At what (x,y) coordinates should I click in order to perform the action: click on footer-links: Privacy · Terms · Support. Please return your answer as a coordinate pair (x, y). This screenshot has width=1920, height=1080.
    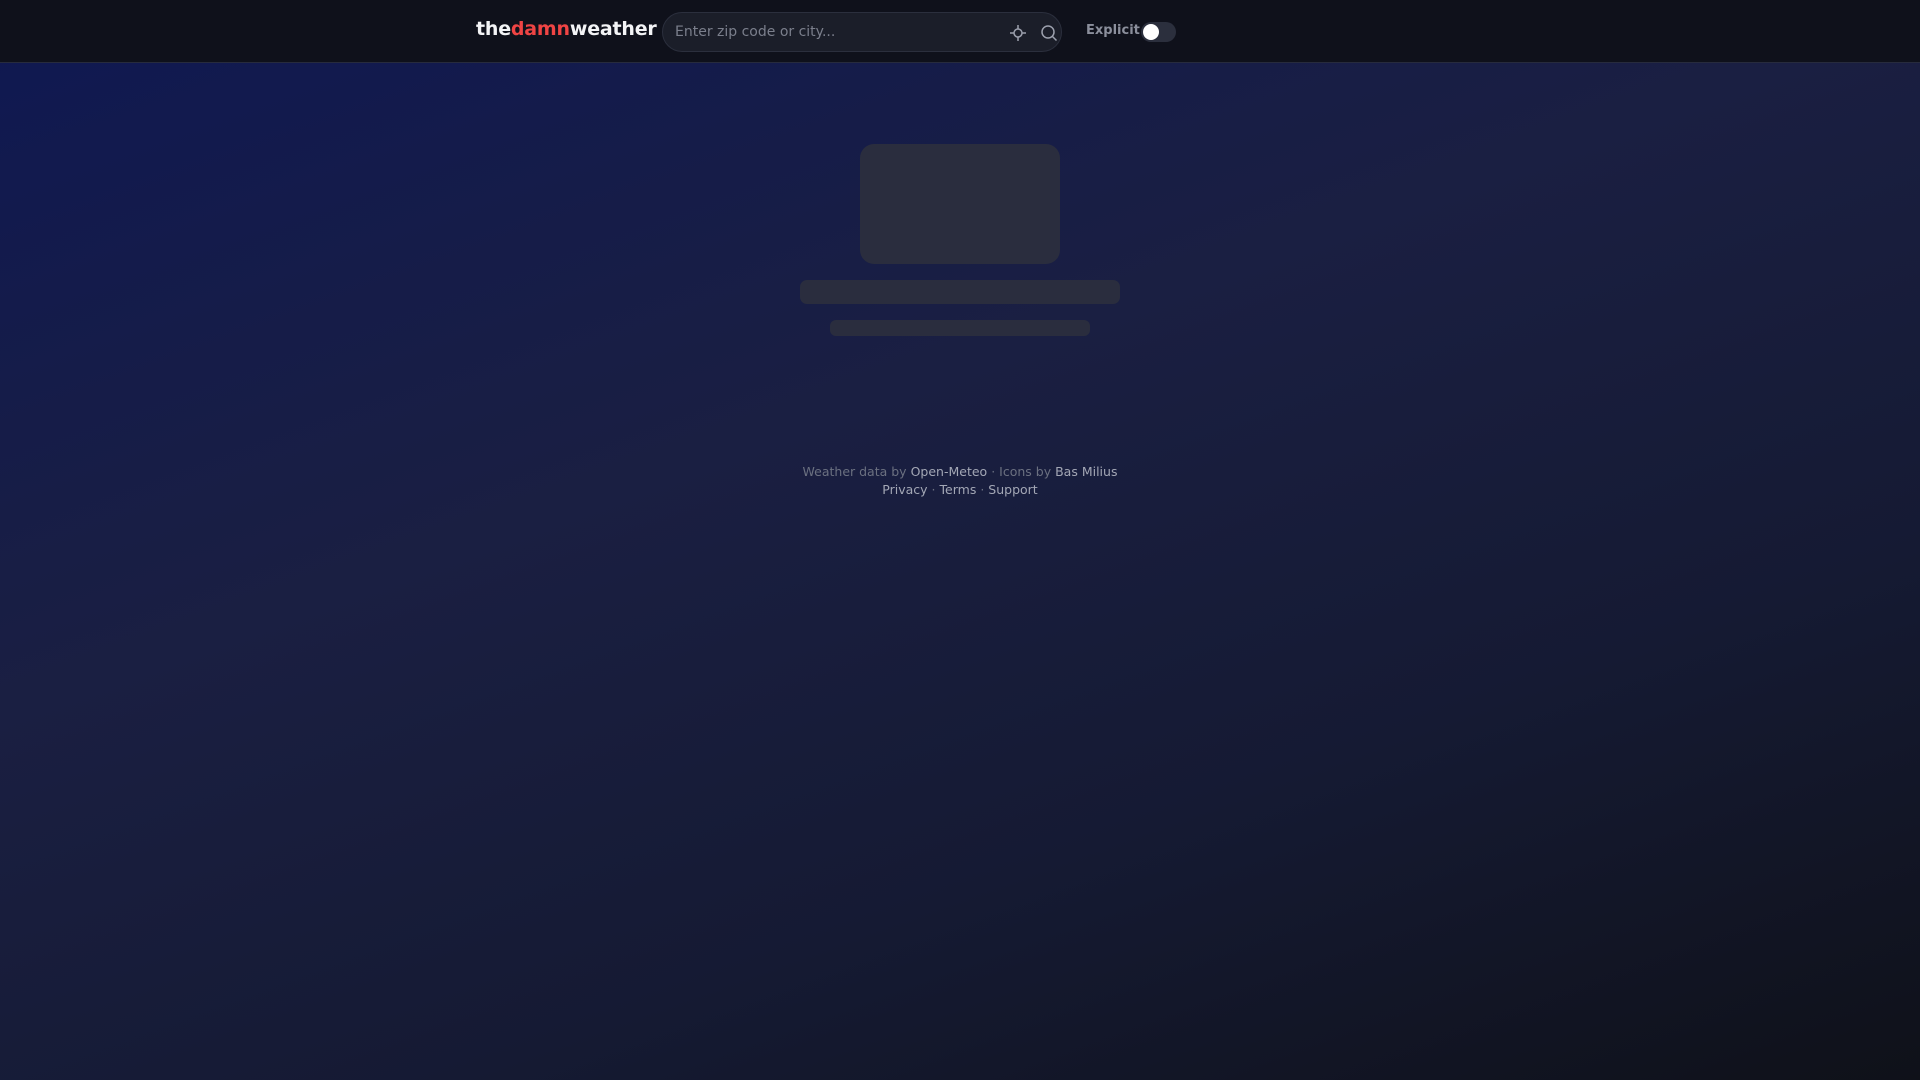
    Looking at the image, I should click on (960, 489).